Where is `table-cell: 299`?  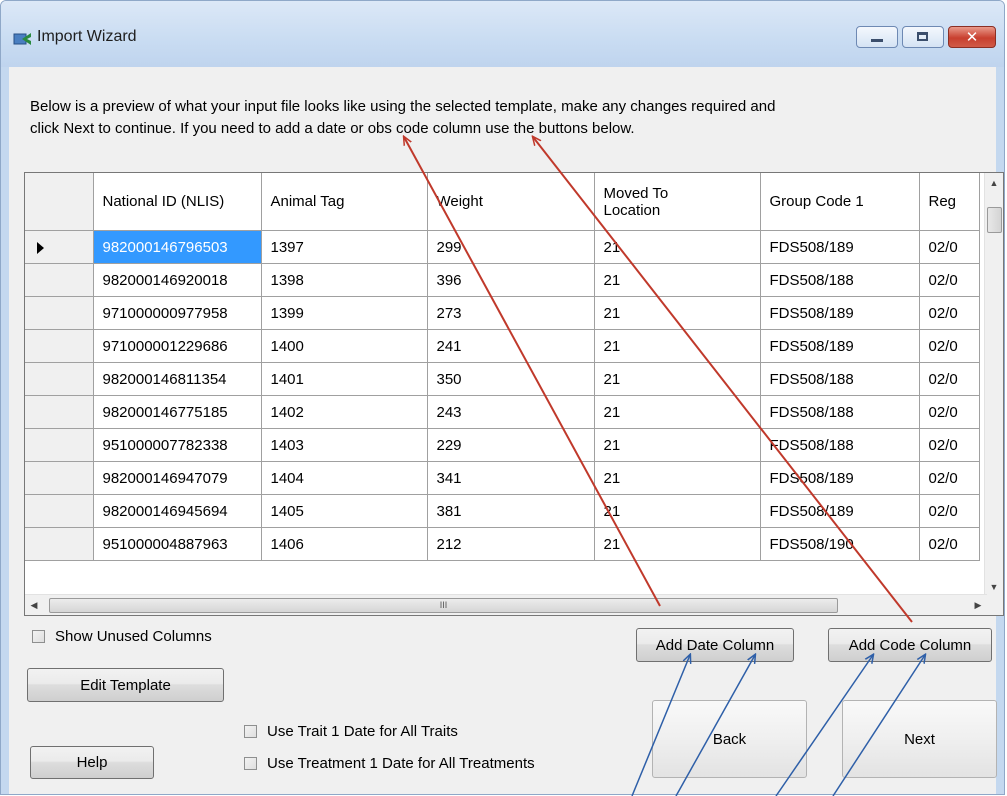 table-cell: 299 is located at coordinates (511, 247).